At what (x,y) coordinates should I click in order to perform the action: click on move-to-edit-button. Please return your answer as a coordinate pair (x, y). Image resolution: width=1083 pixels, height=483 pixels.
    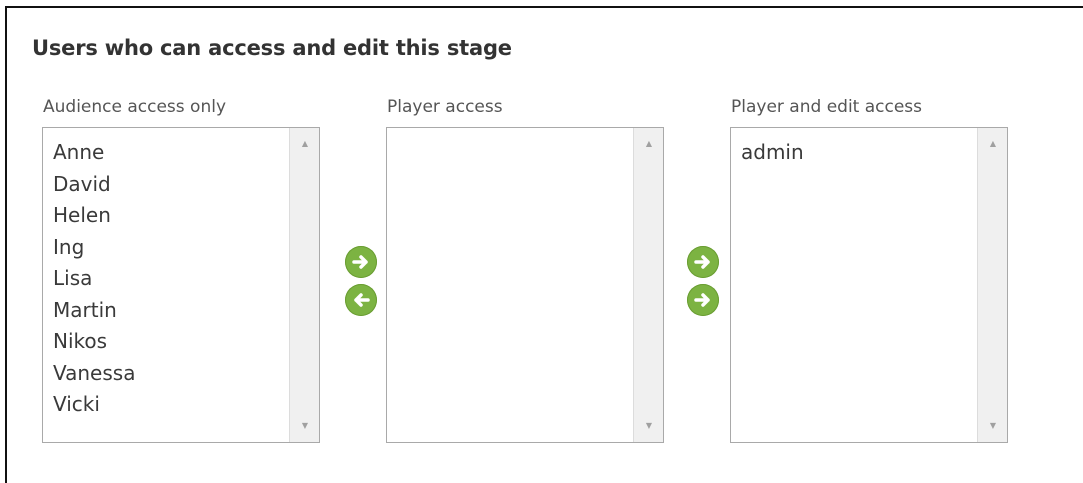
    Looking at the image, I should click on (703, 262).